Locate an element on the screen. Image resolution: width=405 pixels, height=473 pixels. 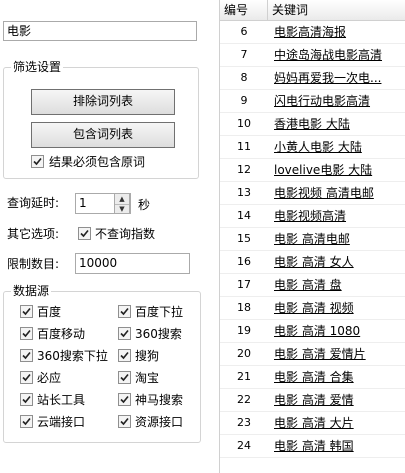
table-row: 23 电影 高清 大片 is located at coordinates (312, 423).